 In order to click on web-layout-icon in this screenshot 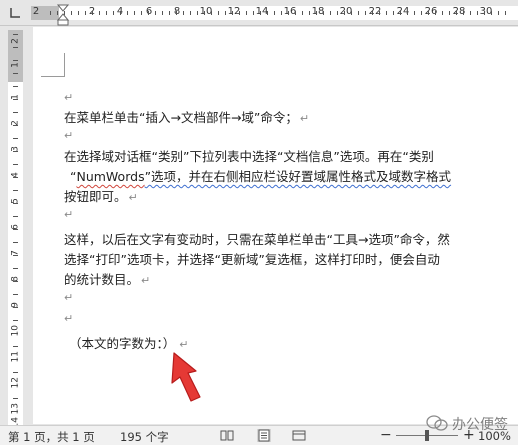, I will do `click(299, 435)`.